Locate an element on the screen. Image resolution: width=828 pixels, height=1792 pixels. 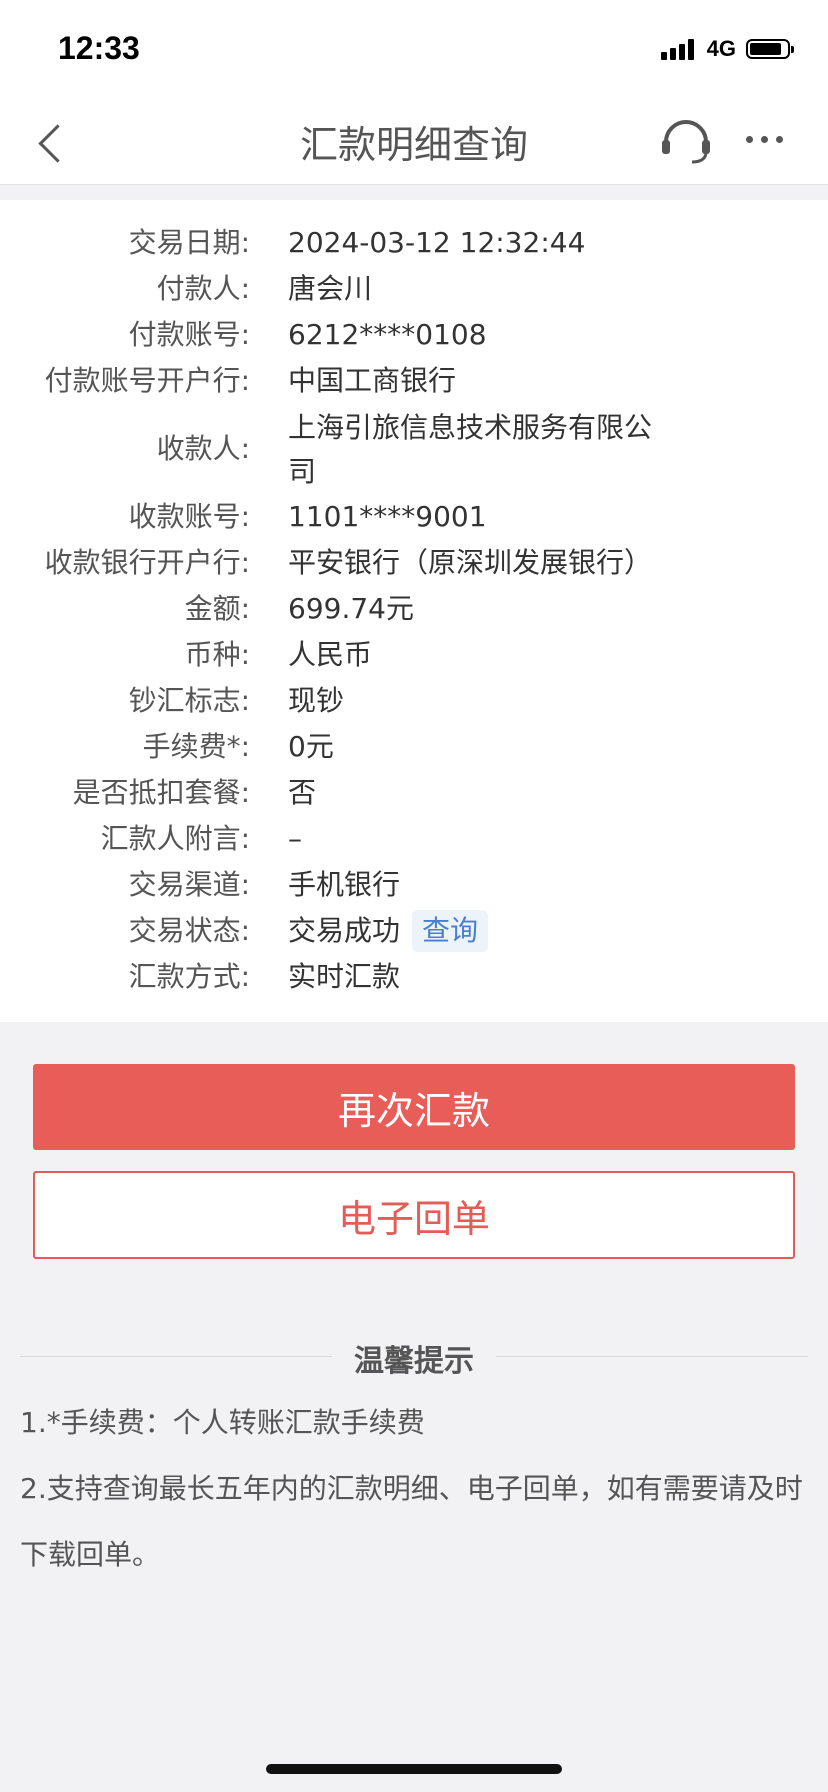
detail-value: 唐会川 is located at coordinates (330, 288).